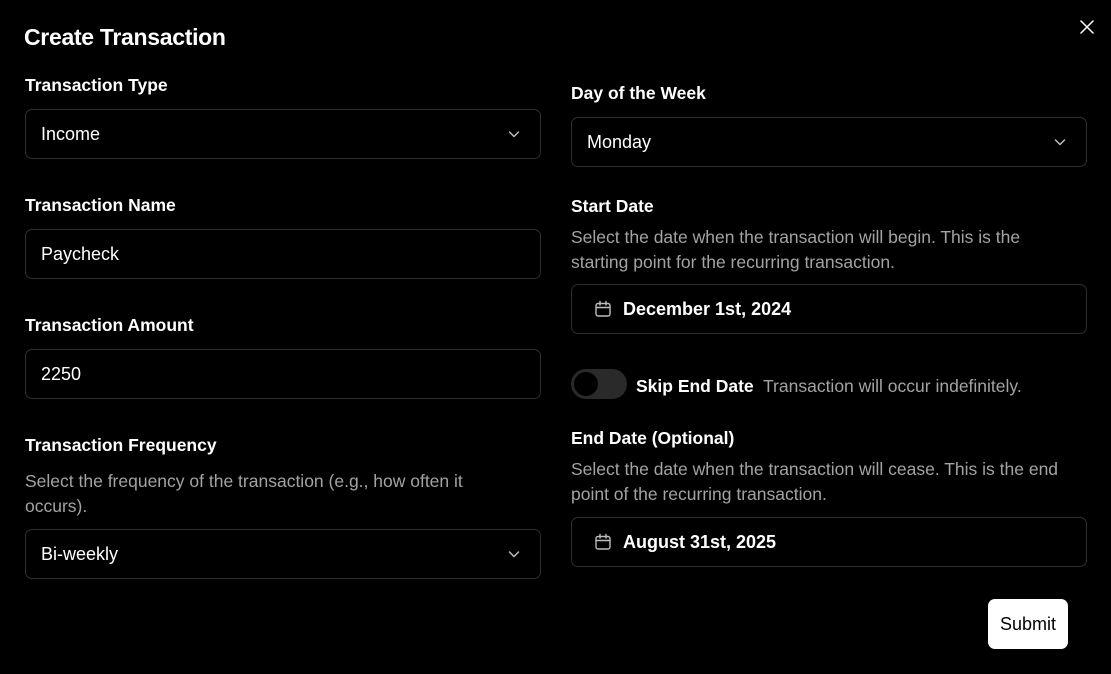  What do you see at coordinates (829, 142) in the screenshot?
I see `day-of-week-select: Monday` at bounding box center [829, 142].